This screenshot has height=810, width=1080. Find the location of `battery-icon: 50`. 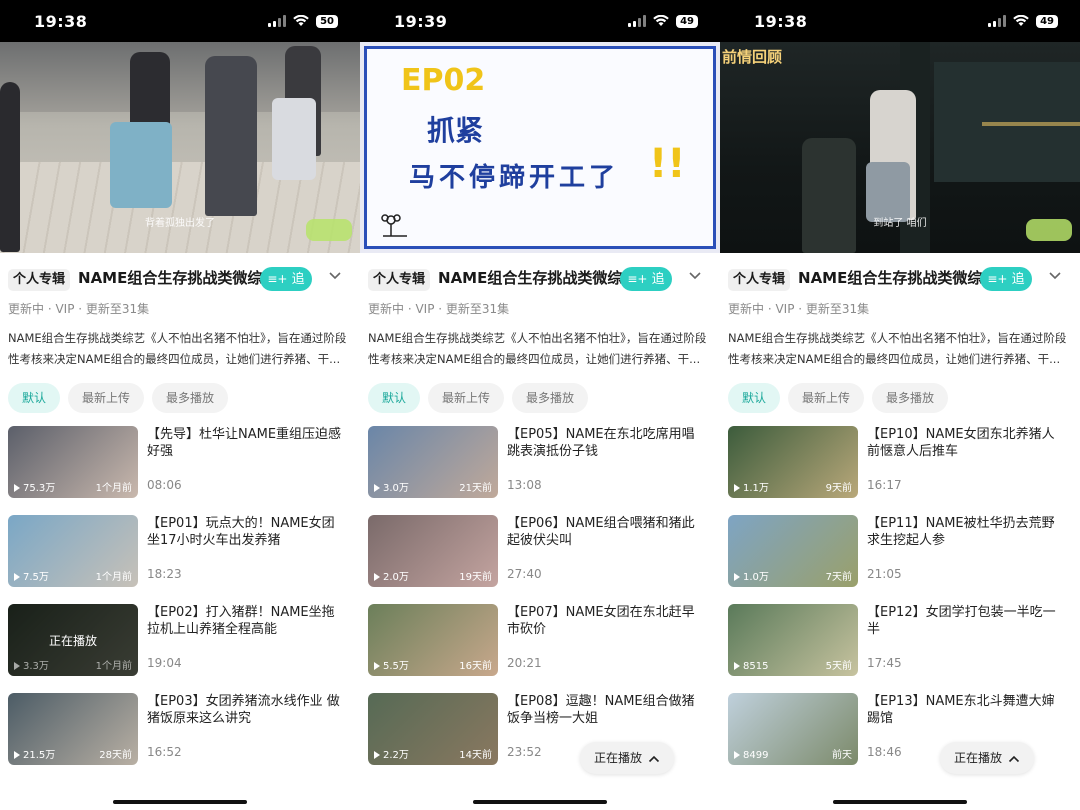

battery-icon: 50 is located at coordinates (327, 21).